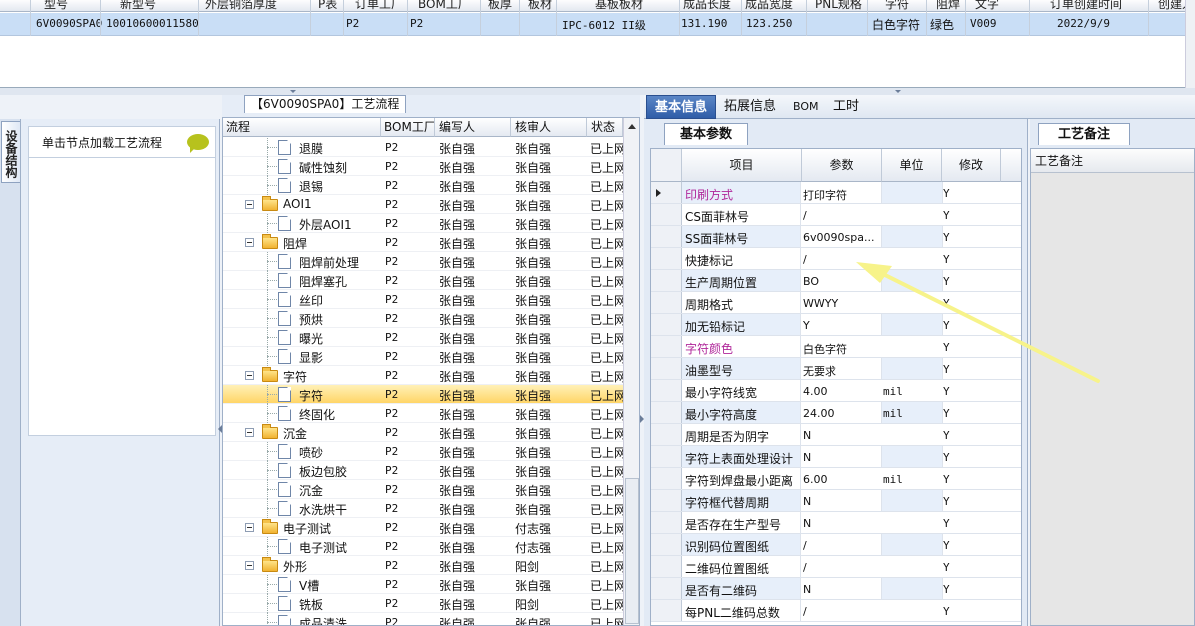 This screenshot has height=626, width=1195. What do you see at coordinates (423, 413) in the screenshot?
I see `tree-row: 终固化 P2 张自强 张自强 已上网` at bounding box center [423, 413].